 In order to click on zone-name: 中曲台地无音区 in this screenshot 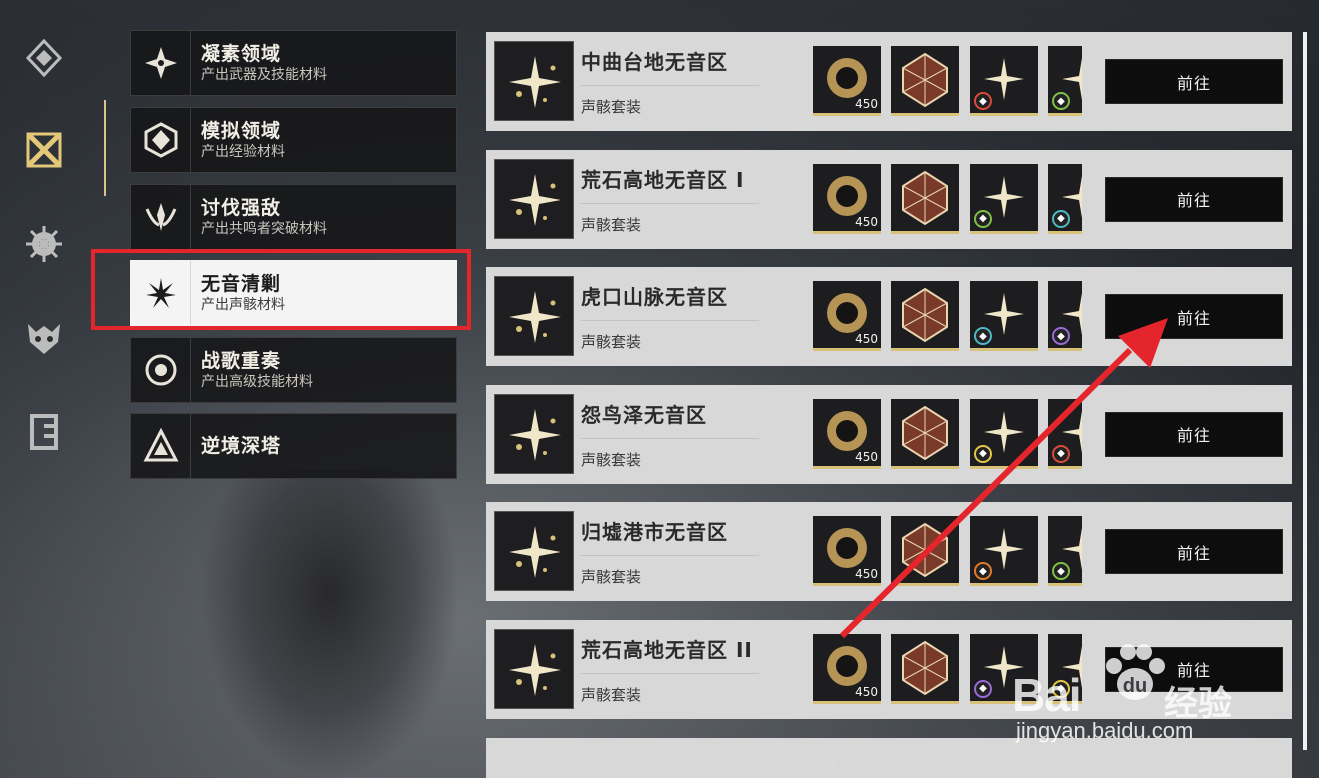, I will do `click(654, 62)`.